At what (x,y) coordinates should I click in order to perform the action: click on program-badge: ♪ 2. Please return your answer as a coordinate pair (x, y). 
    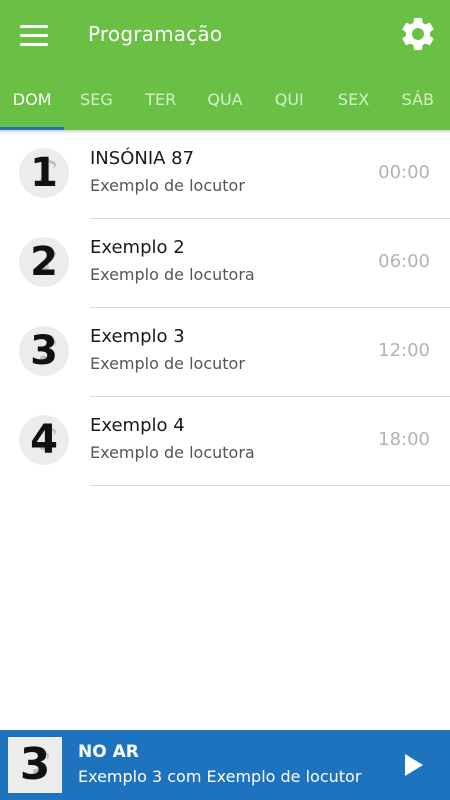
    Looking at the image, I should click on (44, 262).